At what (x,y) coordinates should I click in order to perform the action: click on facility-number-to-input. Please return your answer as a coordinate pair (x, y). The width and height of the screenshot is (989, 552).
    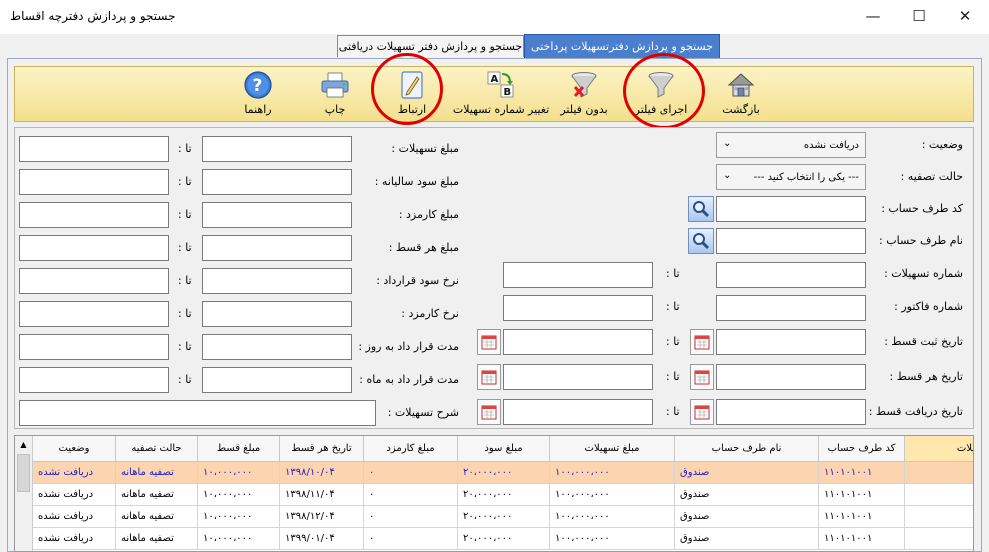
    Looking at the image, I should click on (578, 275).